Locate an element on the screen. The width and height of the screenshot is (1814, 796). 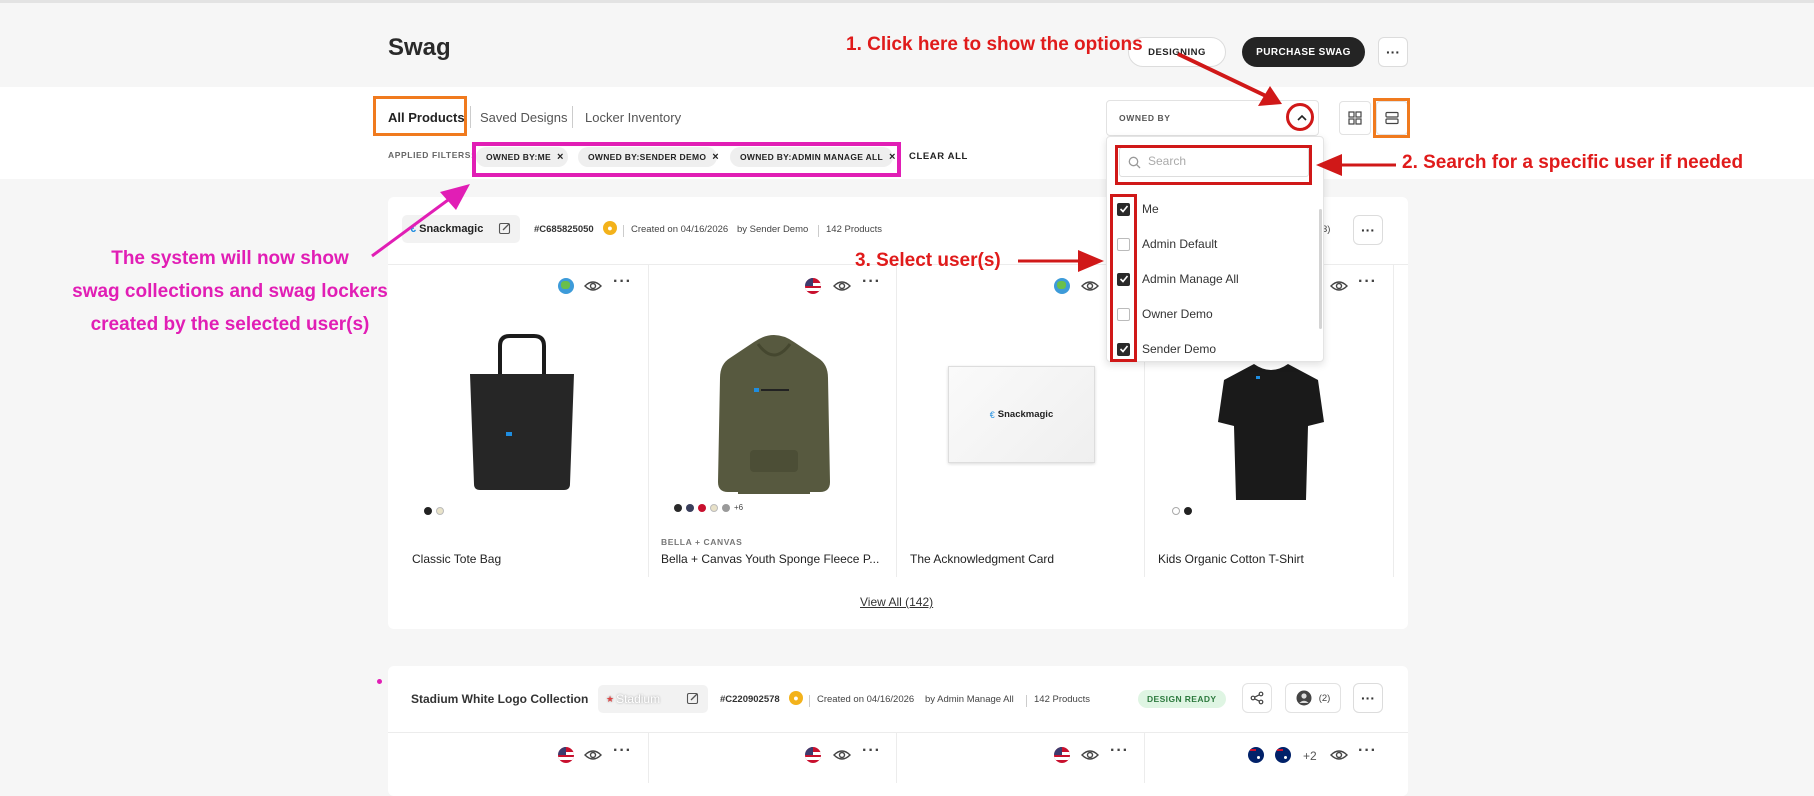
created-by: by Sender Demo is located at coordinates (773, 229).